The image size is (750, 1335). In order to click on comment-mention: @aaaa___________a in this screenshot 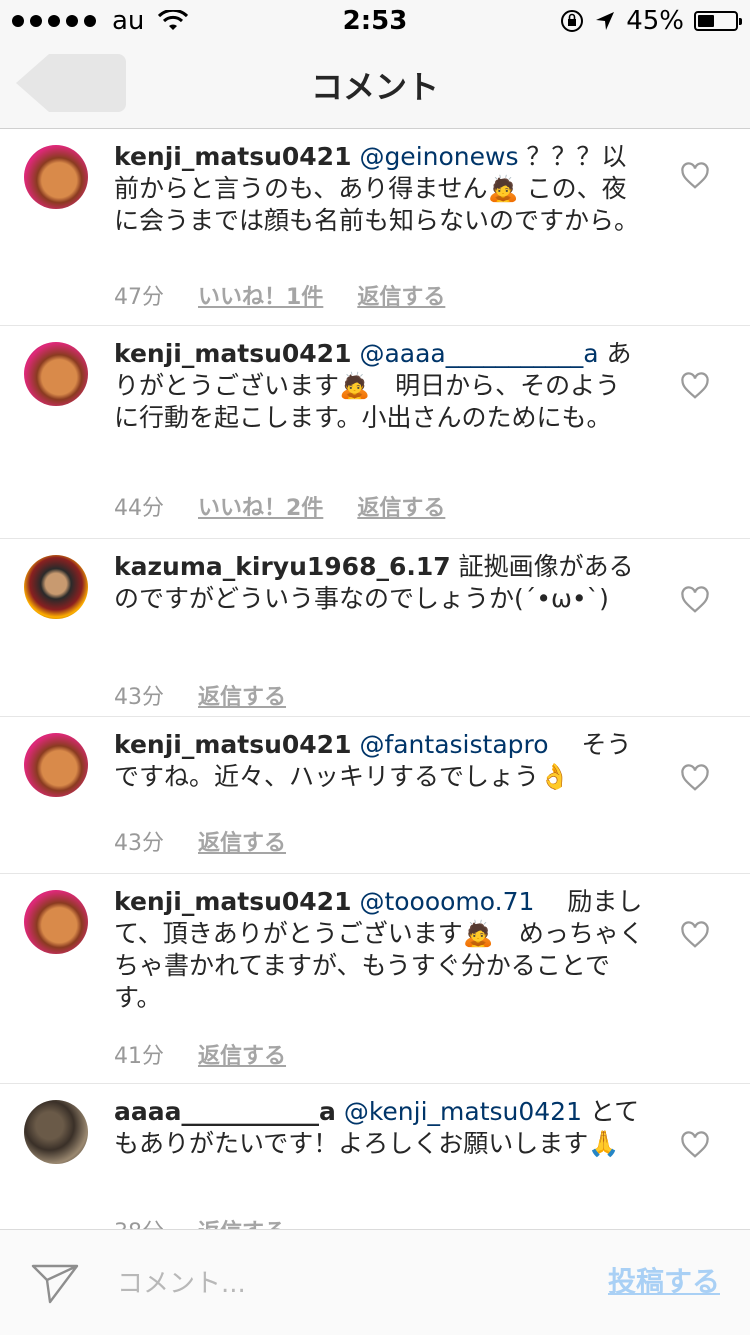, I will do `click(478, 353)`.